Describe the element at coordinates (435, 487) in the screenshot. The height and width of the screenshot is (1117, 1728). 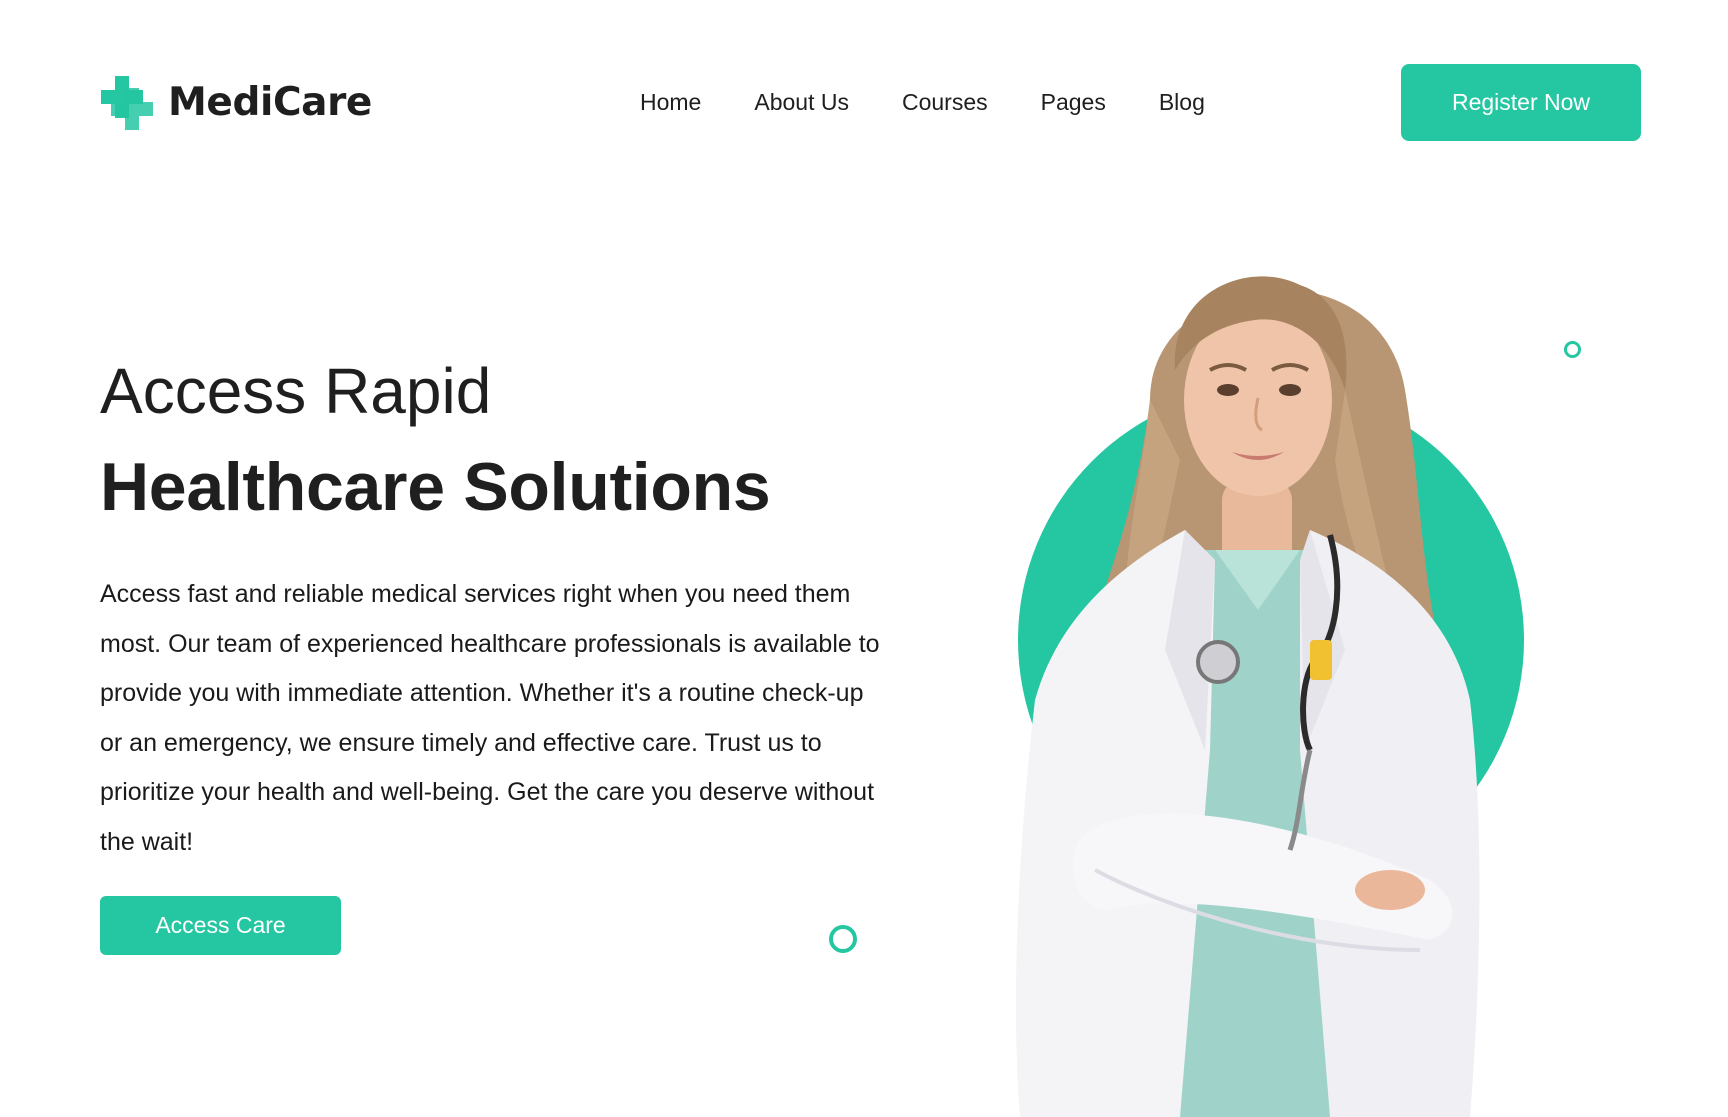
I see `hero-title-line2: Healthcare Solutions` at that location.